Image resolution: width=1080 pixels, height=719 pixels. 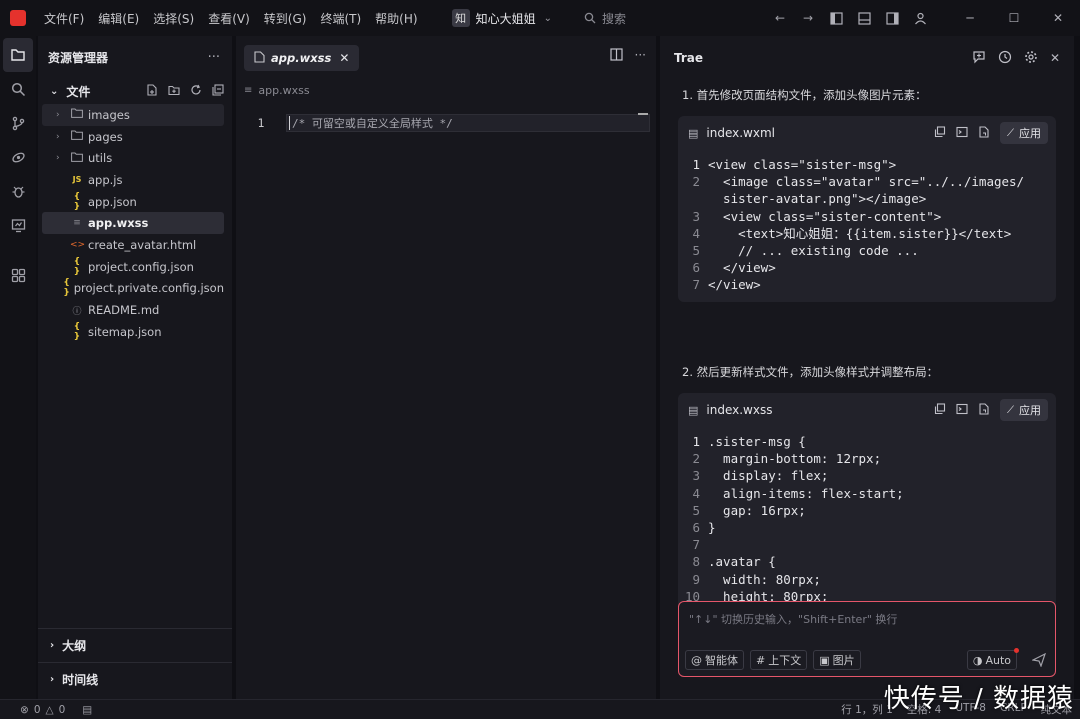 What do you see at coordinates (443, 123) in the screenshot?
I see `code-line: 1 /* 可留空或自定义全局样式 */` at bounding box center [443, 123].